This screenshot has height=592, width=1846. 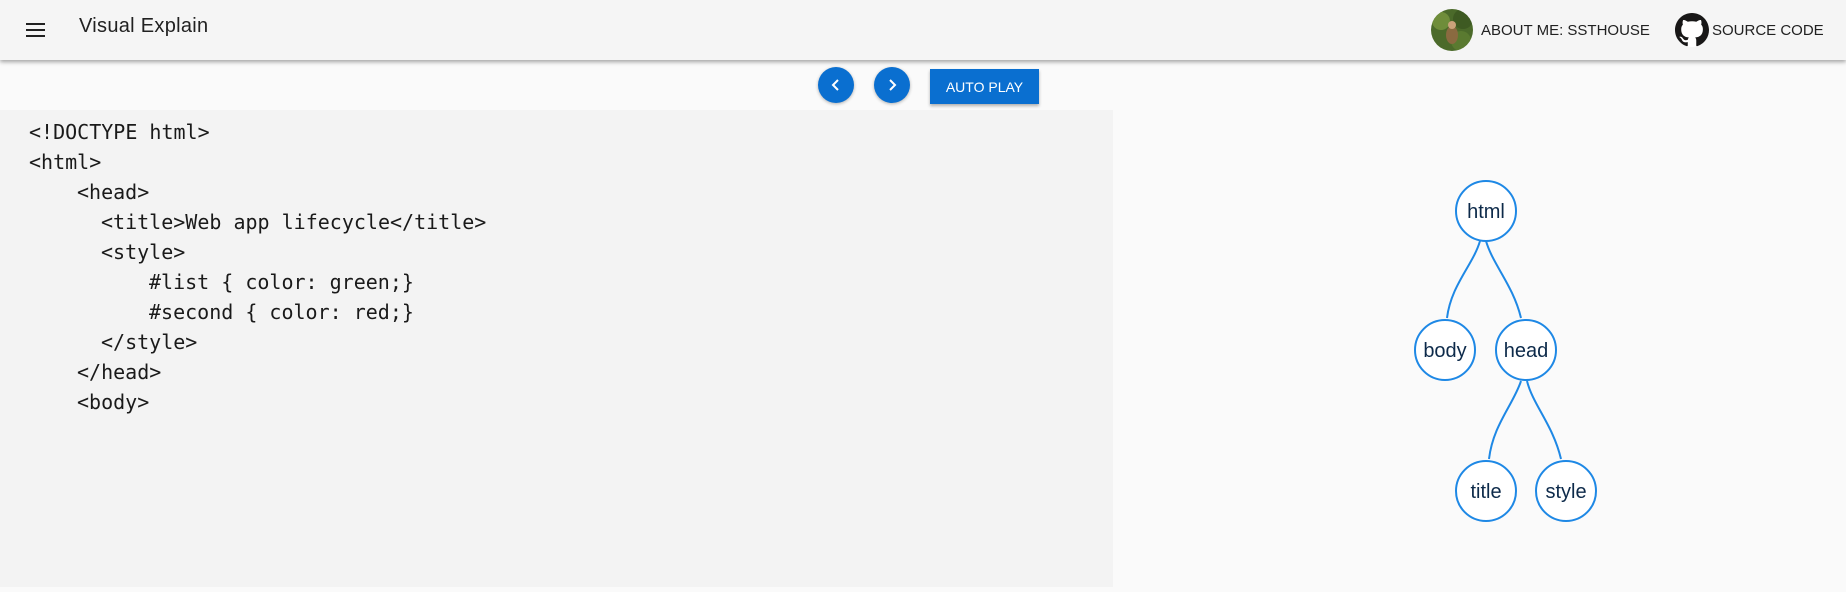 I want to click on avatar, so click(x=1452, y=30).